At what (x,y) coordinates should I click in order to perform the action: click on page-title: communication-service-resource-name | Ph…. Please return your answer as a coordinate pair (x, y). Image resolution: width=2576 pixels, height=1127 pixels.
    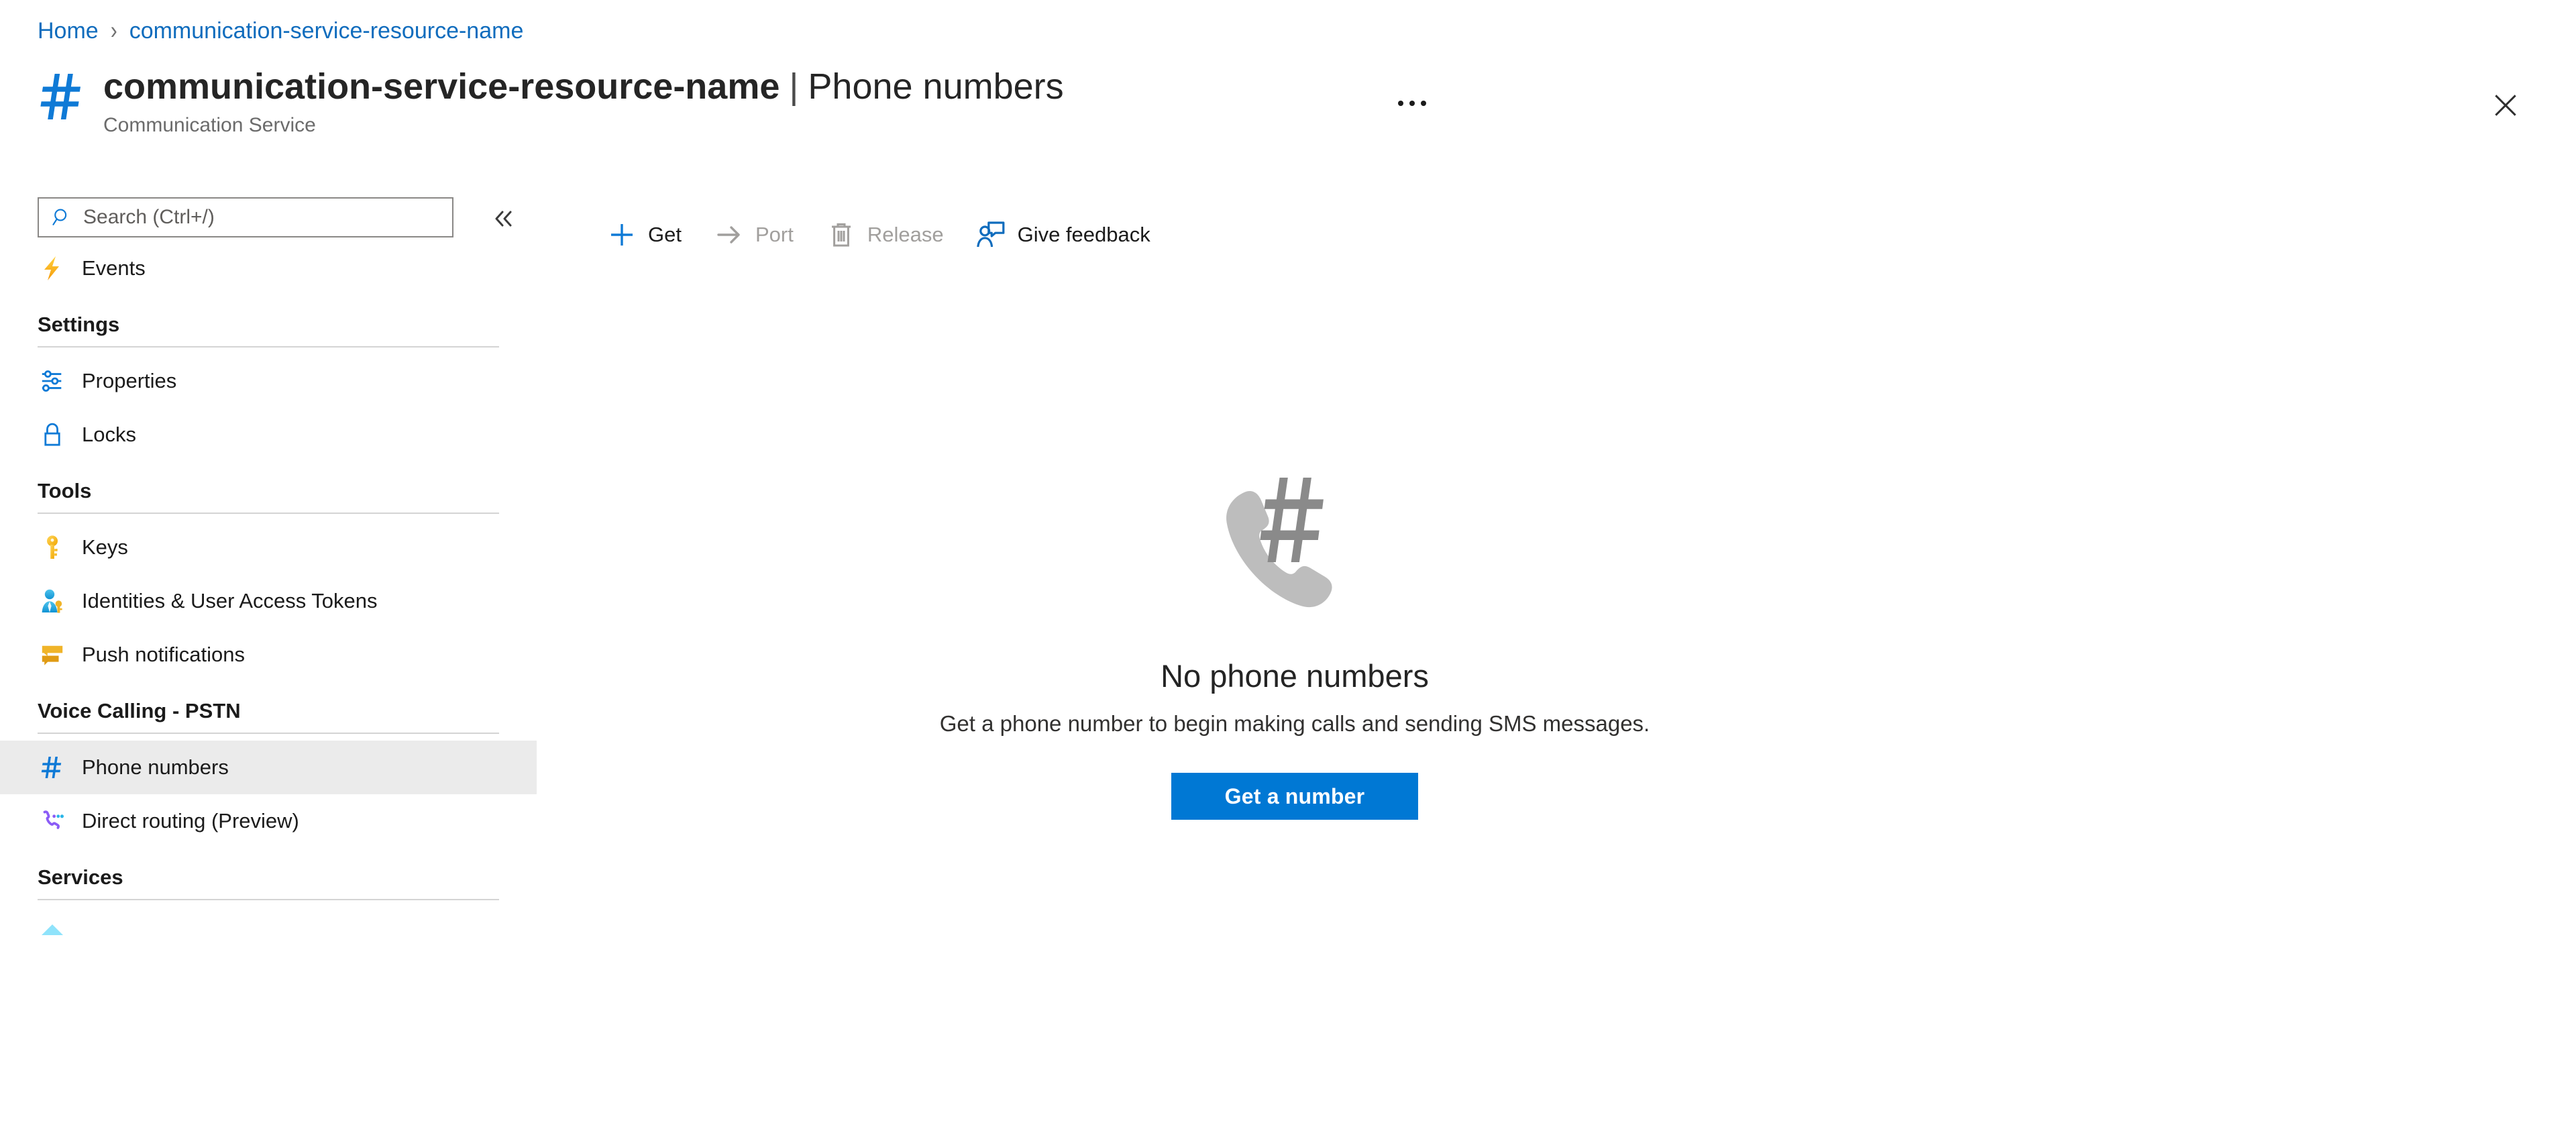
    Looking at the image, I should click on (583, 86).